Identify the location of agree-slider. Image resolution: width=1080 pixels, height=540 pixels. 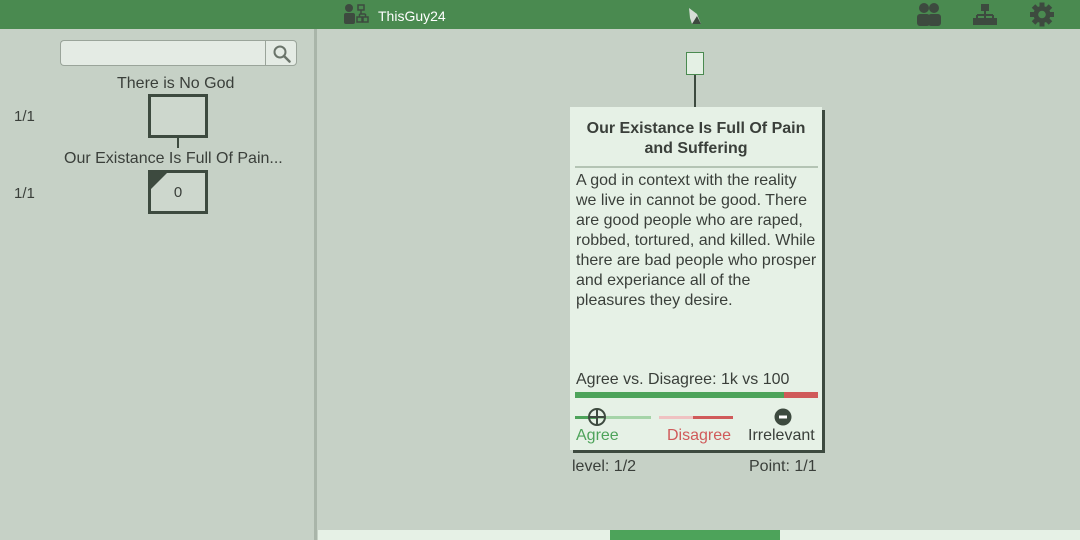
(613, 417).